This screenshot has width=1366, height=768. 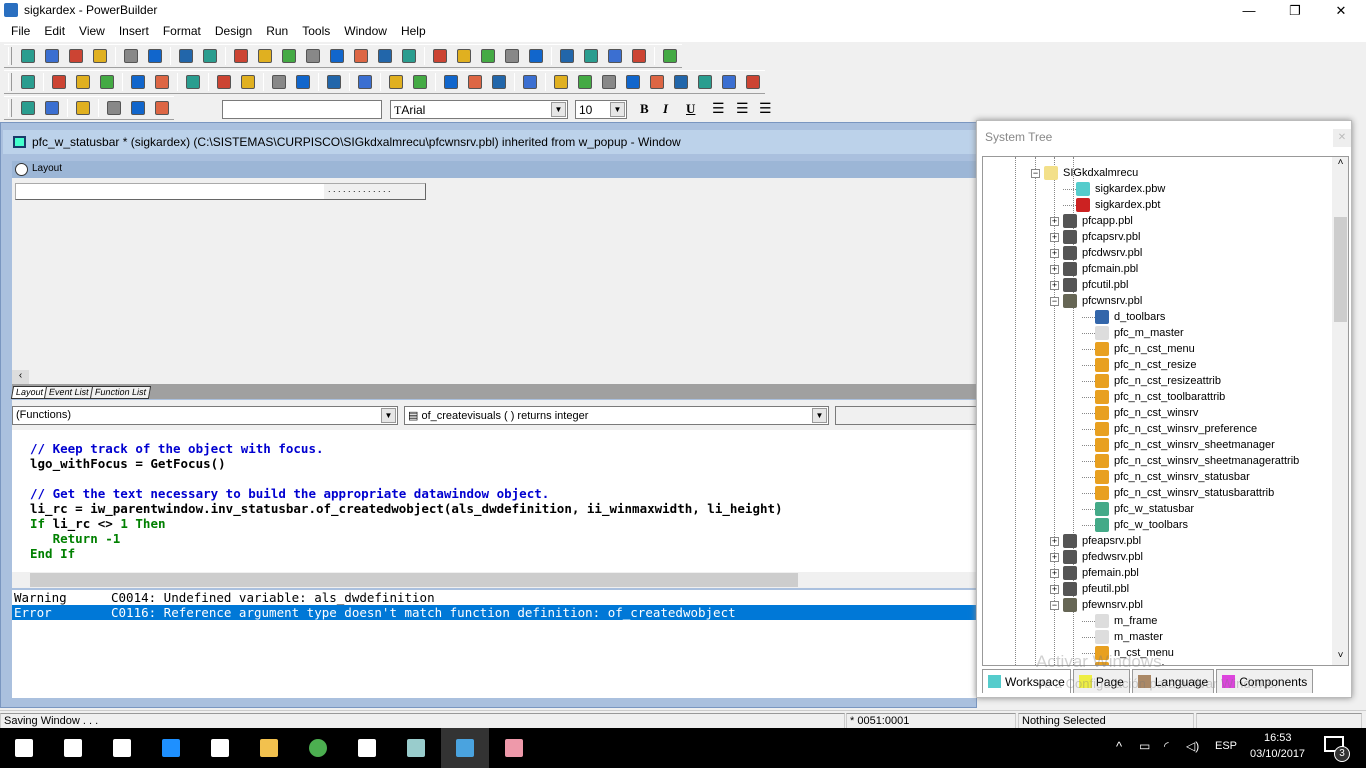 I want to click on find-button, so click(x=451, y=82).